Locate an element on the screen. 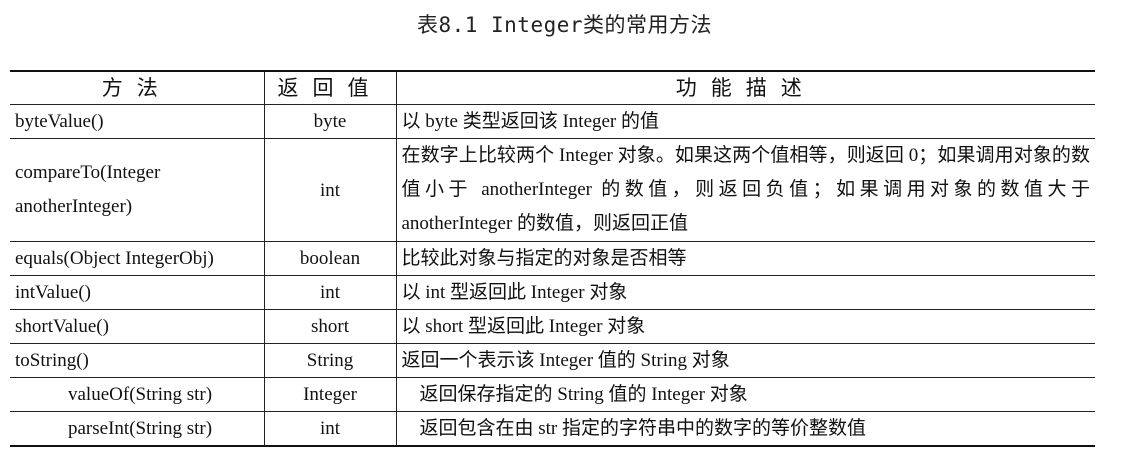 This screenshot has width=1129, height=468. method-cell: shortValue() is located at coordinates (137, 326).